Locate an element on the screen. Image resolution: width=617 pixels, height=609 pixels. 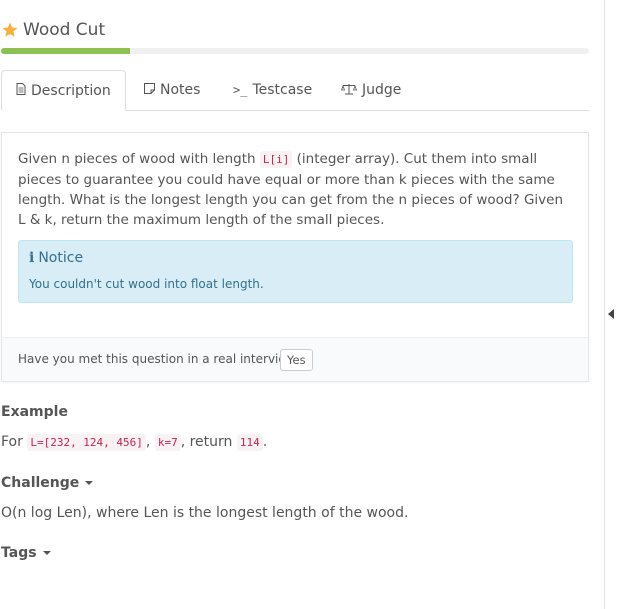
challenge-toggle: Challenge is located at coordinates (47, 483).